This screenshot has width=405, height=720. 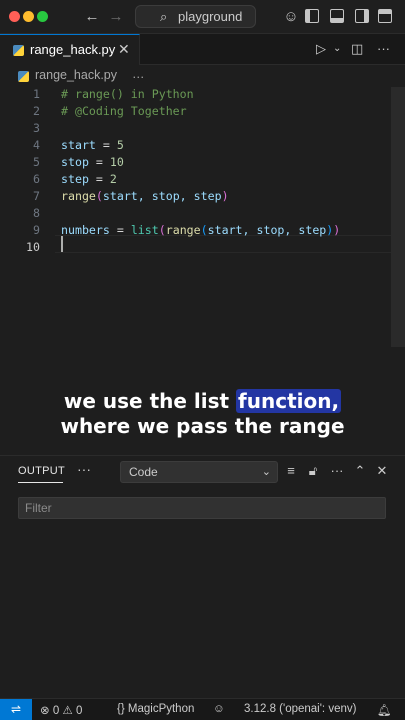 I want to click on python-interpreter: 3.12.8 ('openai': venv), so click(x=300, y=709).